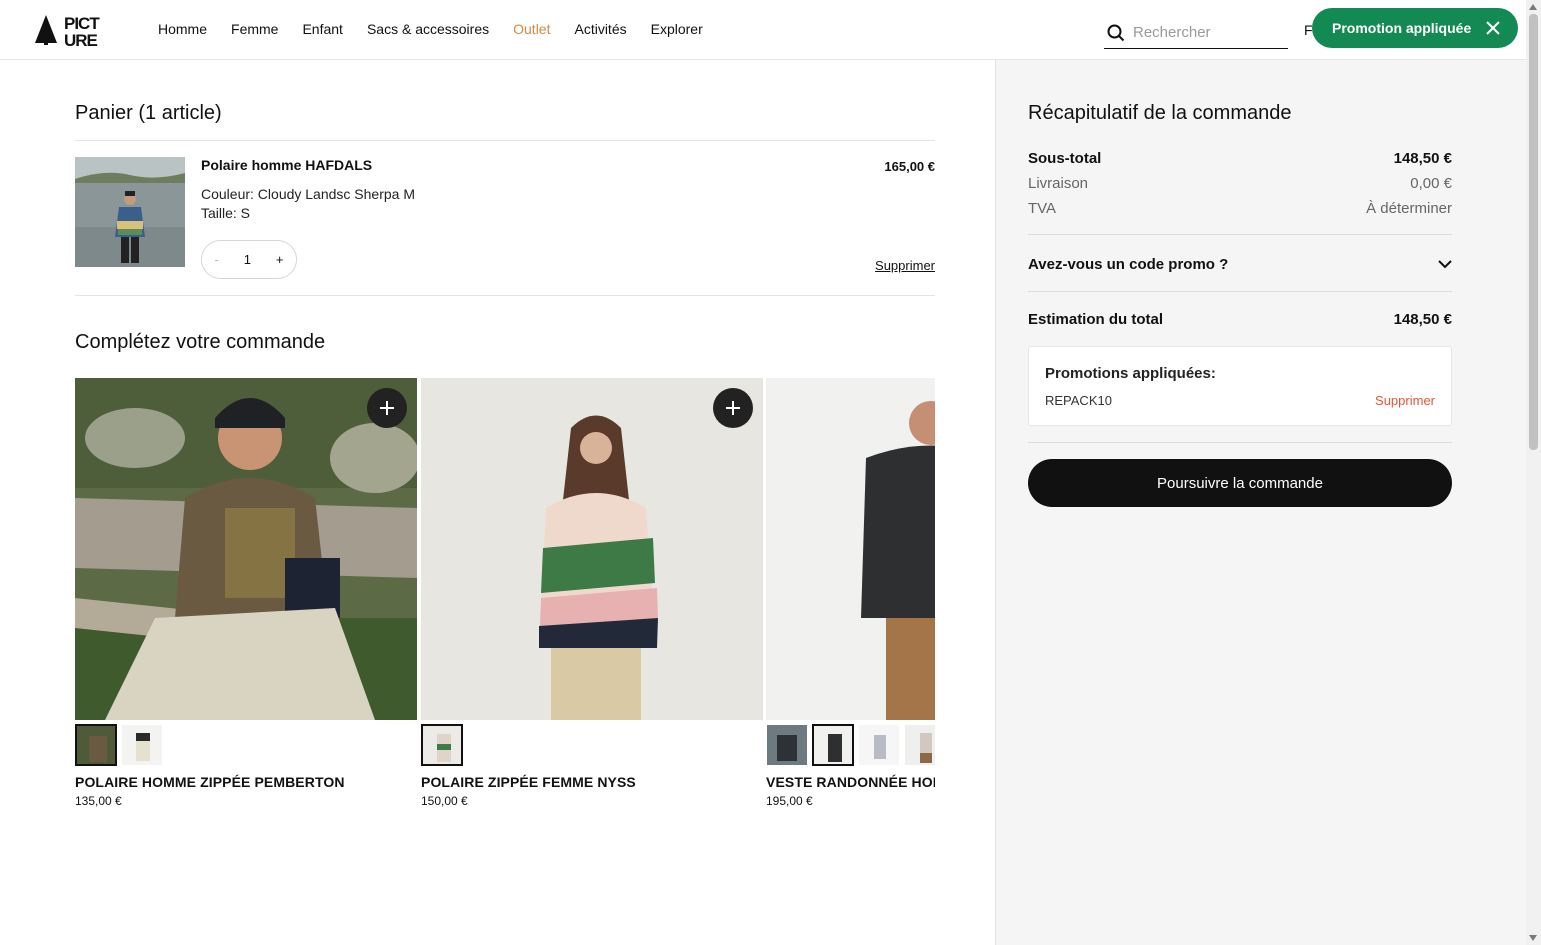 The height and width of the screenshot is (945, 1541). I want to click on nav-sacs-accessoires: Sacs & accessoires, so click(428, 29).